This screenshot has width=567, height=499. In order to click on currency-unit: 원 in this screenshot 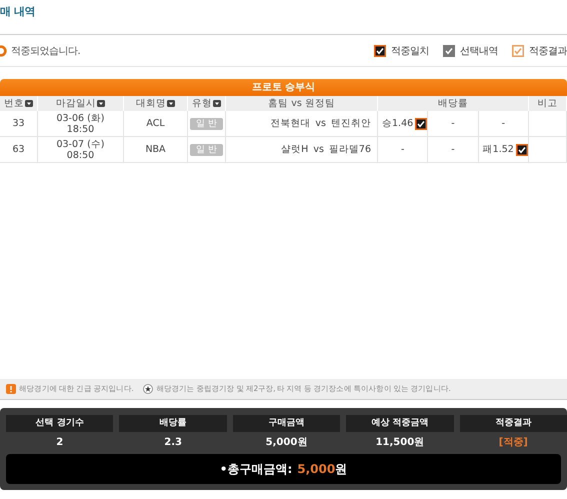, I will do `click(341, 469)`.